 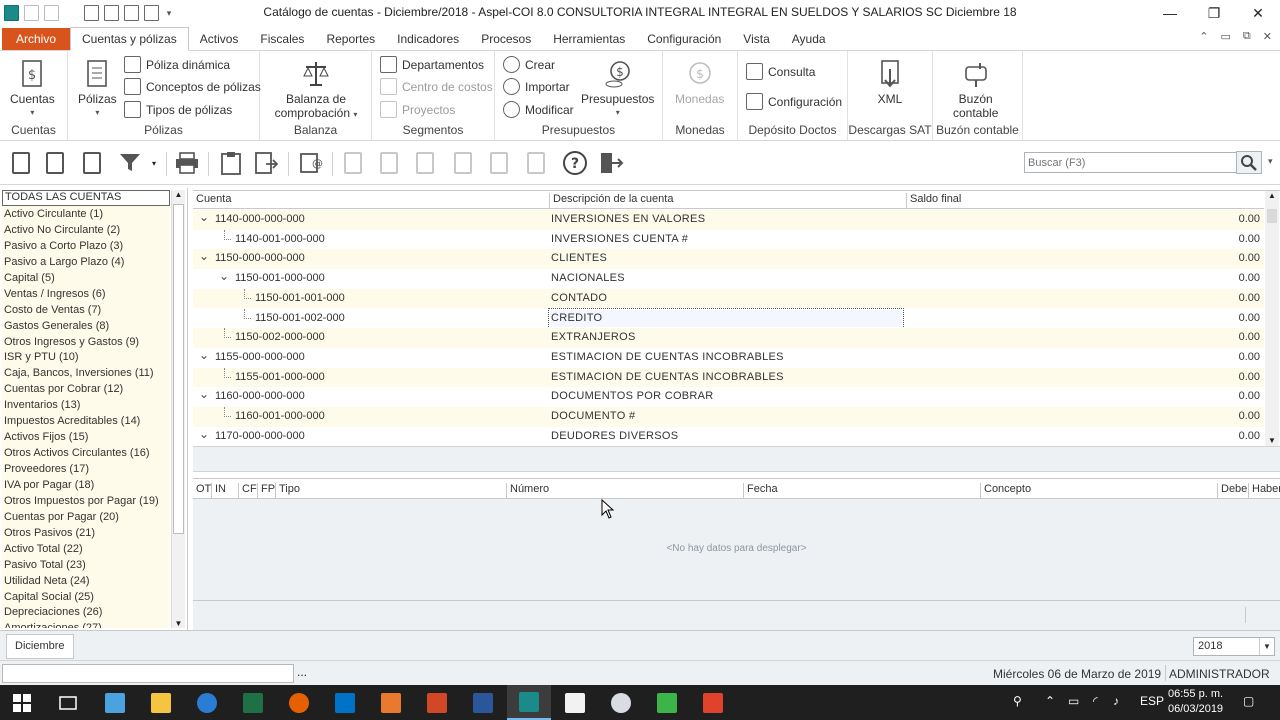 I want to click on tab-vista: Vista, so click(x=756, y=39).